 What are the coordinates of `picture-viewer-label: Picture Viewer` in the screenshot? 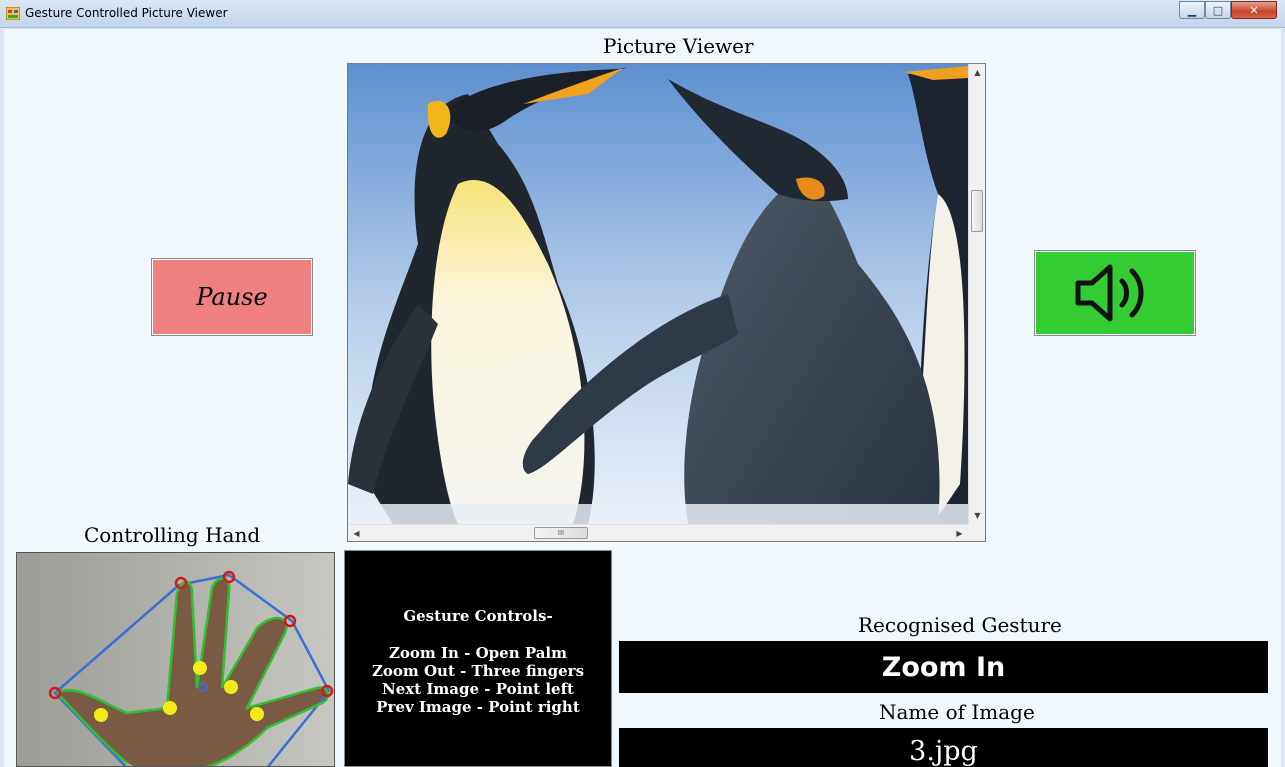 It's located at (678, 46).